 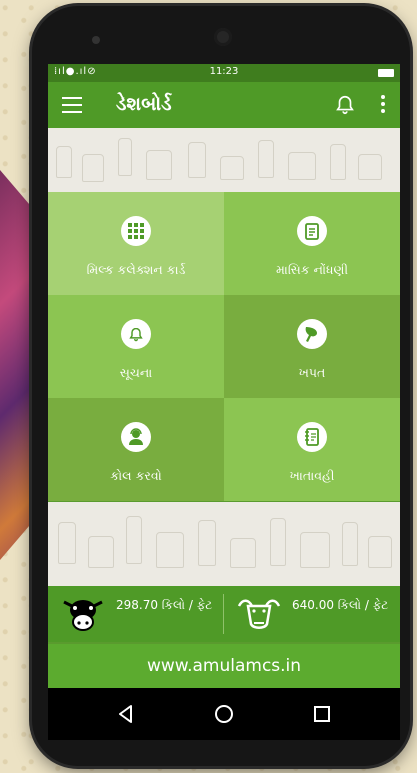 What do you see at coordinates (136, 475) in the screenshot?
I see `tile-label: કોલ કરવો` at bounding box center [136, 475].